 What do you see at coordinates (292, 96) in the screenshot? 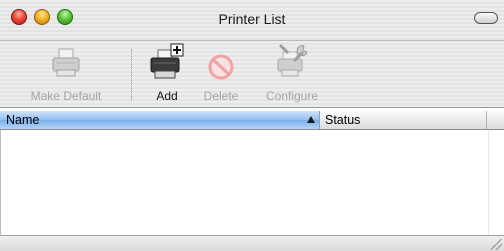
I see `configure-label: Configure` at bounding box center [292, 96].